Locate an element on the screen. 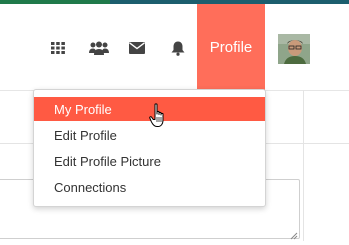 The width and height of the screenshot is (349, 245). avatar is located at coordinates (294, 49).